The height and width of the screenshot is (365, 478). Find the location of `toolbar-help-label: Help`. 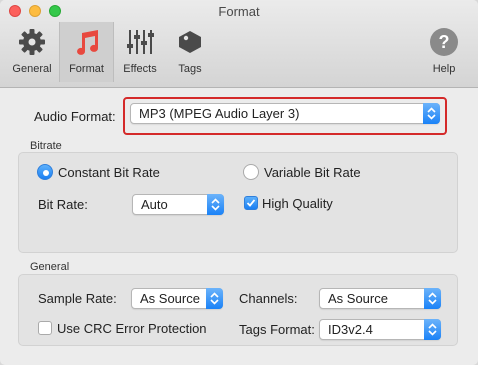

toolbar-help-label: Help is located at coordinates (444, 69).